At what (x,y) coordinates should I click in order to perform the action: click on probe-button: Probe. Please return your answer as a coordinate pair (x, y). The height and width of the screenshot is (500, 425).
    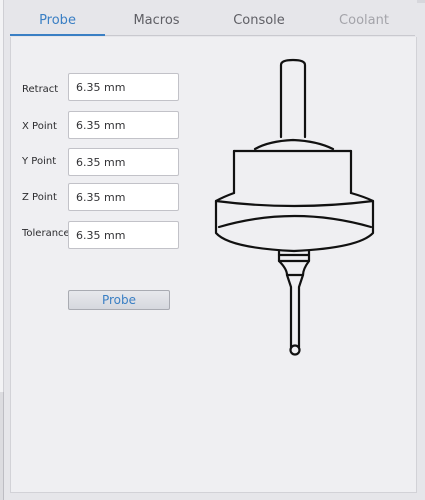
    Looking at the image, I should click on (119, 300).